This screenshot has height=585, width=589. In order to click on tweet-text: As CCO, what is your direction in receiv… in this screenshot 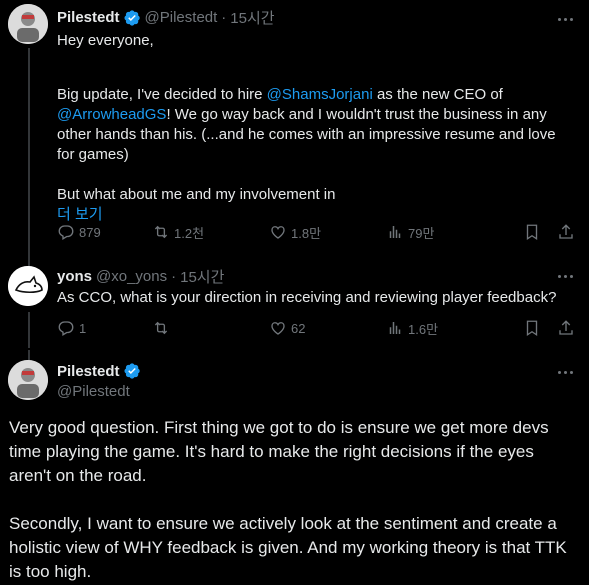, I will do `click(307, 297)`.